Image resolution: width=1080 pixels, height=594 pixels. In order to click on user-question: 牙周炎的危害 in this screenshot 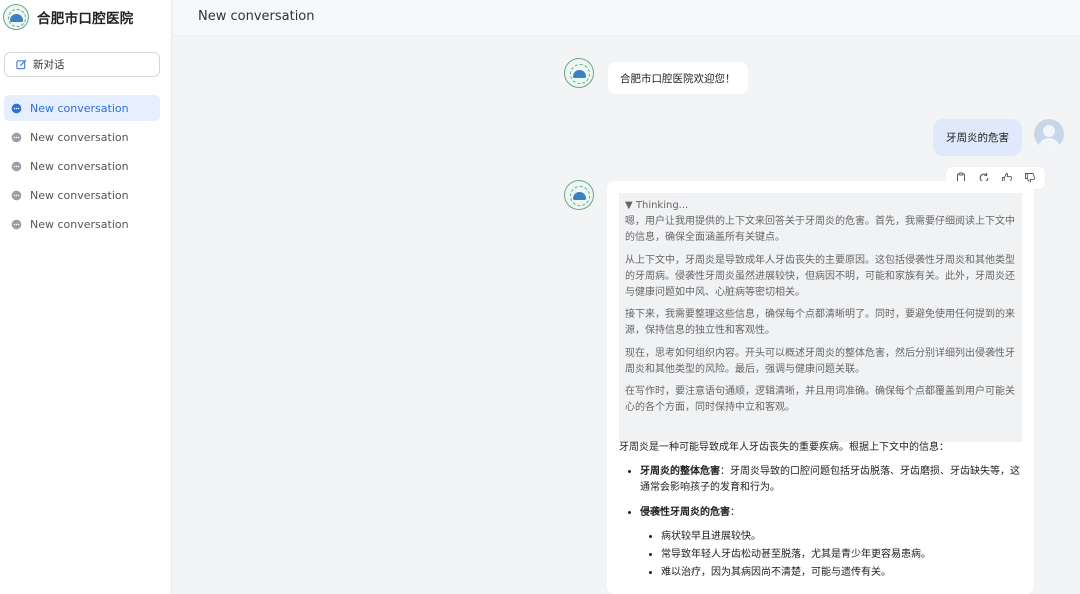, I will do `click(977, 138)`.